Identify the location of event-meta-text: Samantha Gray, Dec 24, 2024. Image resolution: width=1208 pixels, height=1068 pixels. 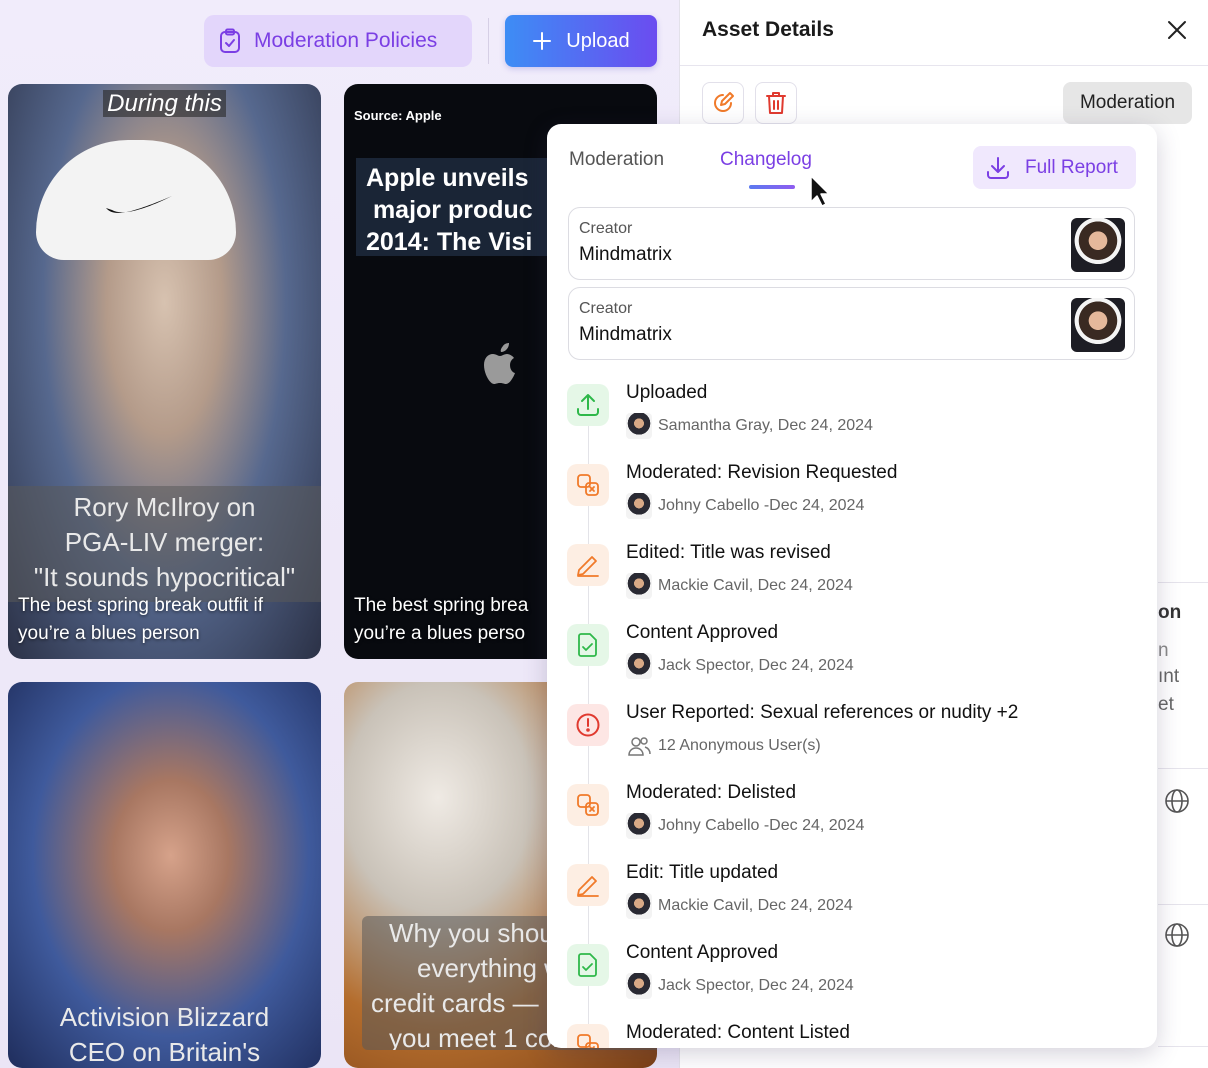
(765, 425).